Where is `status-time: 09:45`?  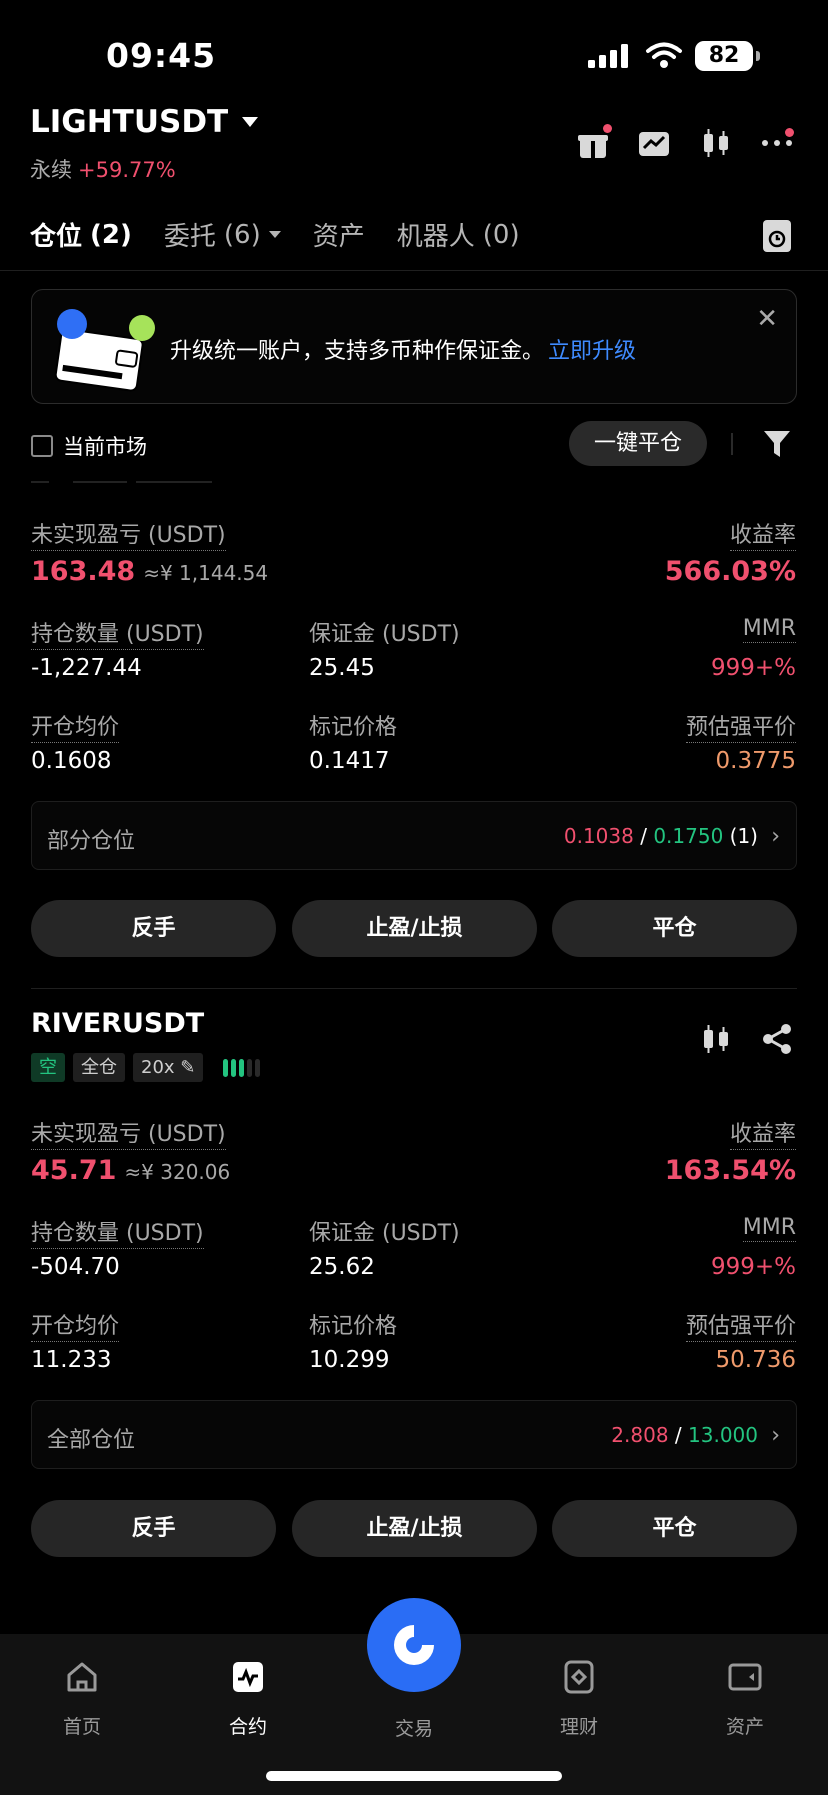 status-time: 09:45 is located at coordinates (161, 55).